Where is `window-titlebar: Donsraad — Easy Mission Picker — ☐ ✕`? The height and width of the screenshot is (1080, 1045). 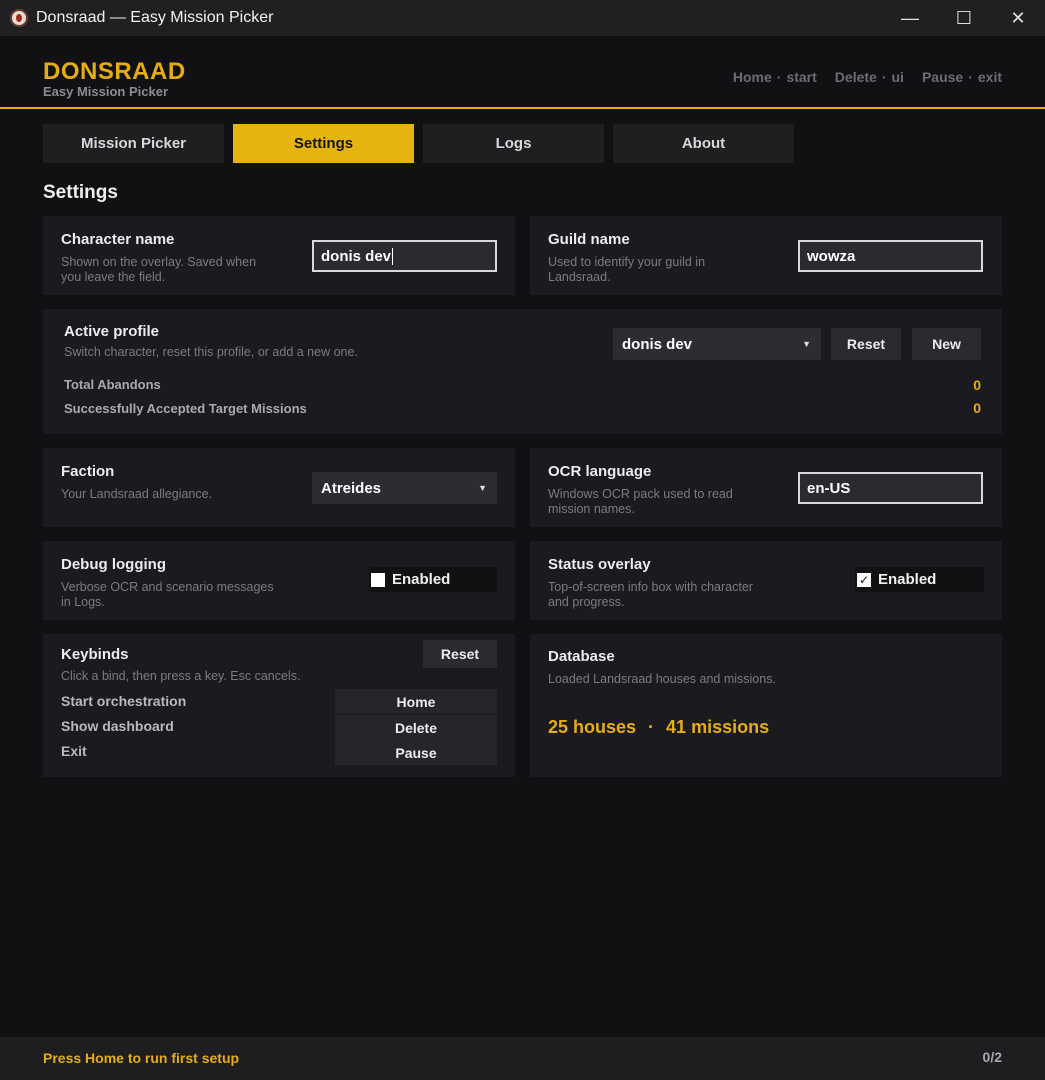
window-titlebar: Donsraad — Easy Mission Picker — ☐ ✕ is located at coordinates (522, 18).